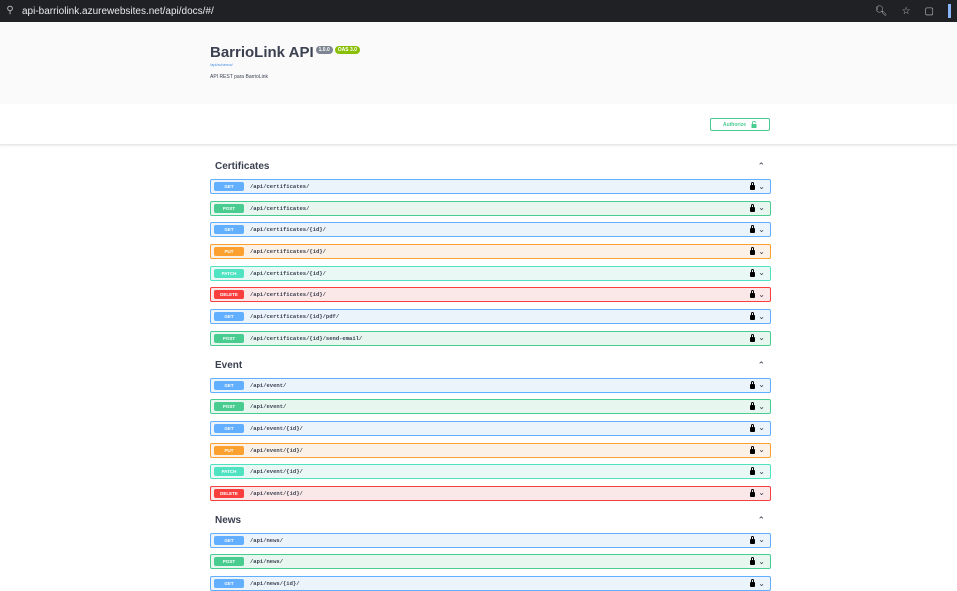  Describe the element at coordinates (276, 493) in the screenshot. I see `operation-path: /api/event/{id}/` at that location.